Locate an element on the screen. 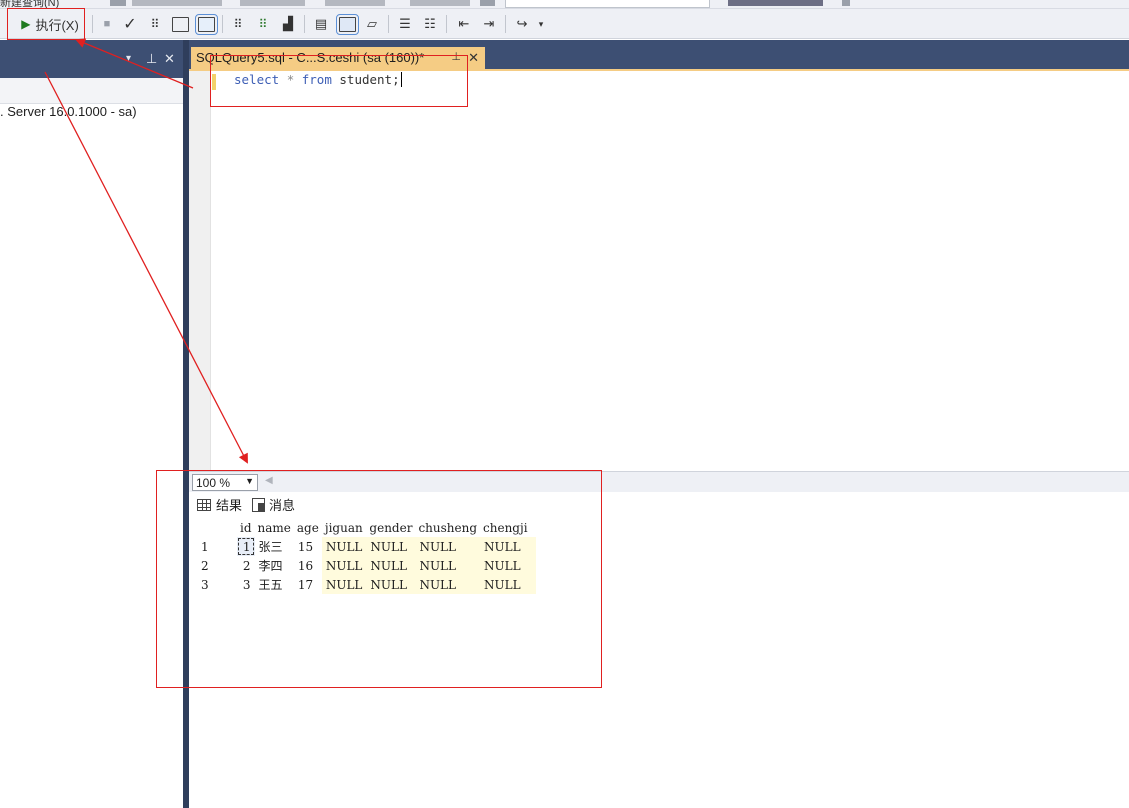  tab-title: SQLQuery5.sql - C...S.ceshi (sa (160))* is located at coordinates (310, 57).